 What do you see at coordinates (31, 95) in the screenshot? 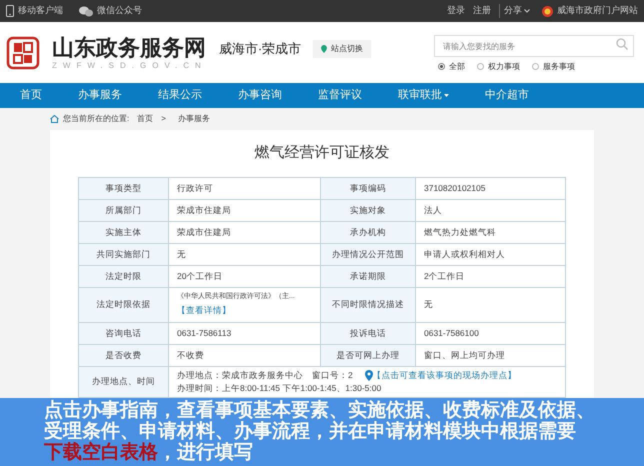
I see `nav-link: 首页` at bounding box center [31, 95].